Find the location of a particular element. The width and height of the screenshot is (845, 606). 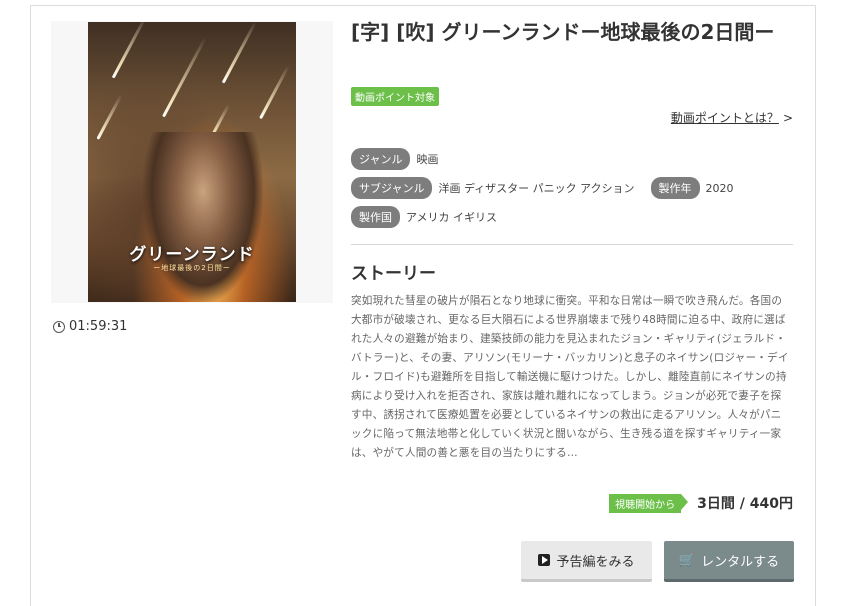

play-icon is located at coordinates (544, 560).